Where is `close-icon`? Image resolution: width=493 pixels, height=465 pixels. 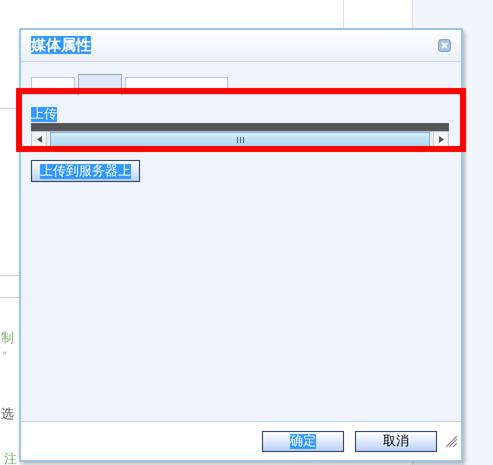
close-icon is located at coordinates (444, 45).